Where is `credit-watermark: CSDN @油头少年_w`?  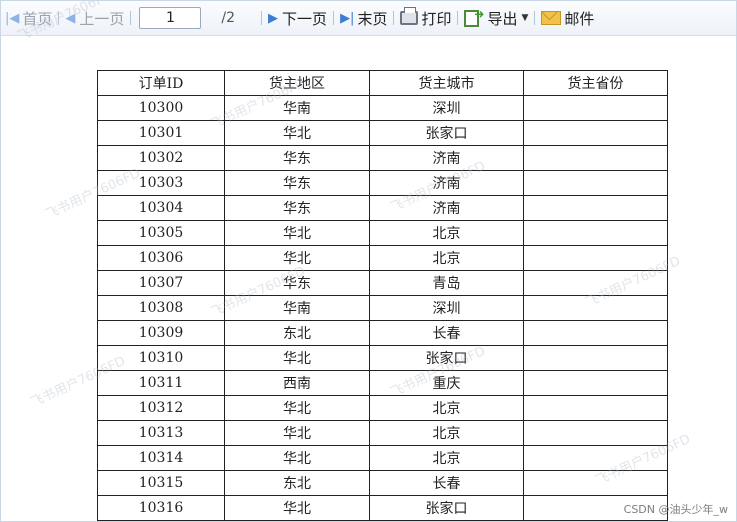
credit-watermark: CSDN @油头少年_w is located at coordinates (675, 509).